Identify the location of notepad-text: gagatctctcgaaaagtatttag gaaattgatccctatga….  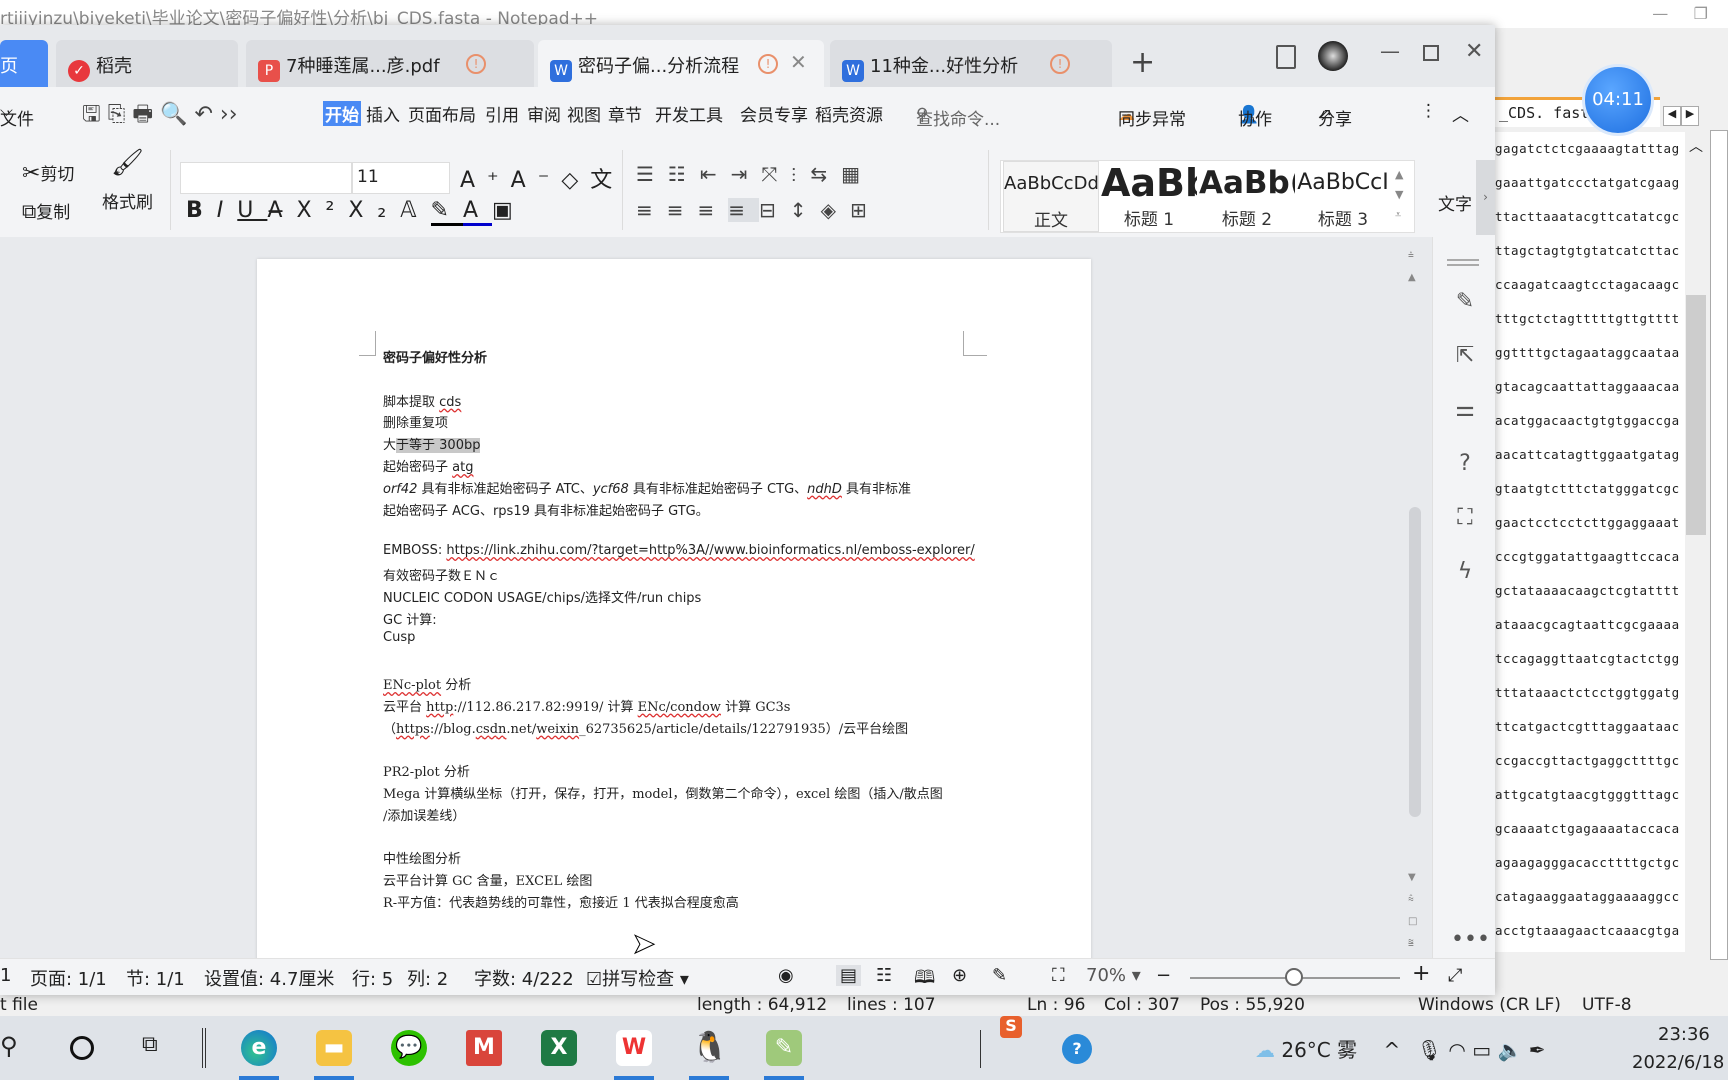
(1590, 542).